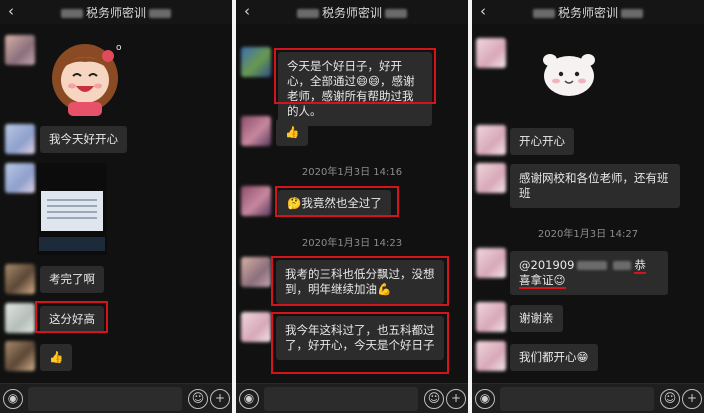 The height and width of the screenshot is (413, 704). Describe the element at coordinates (72, 279) in the screenshot. I see `message-bubble: 考完了啊` at that location.